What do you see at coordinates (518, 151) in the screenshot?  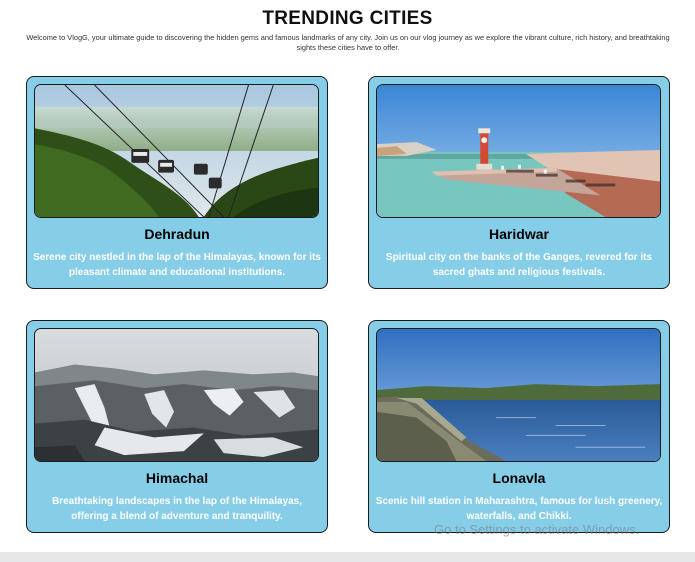 I see `river-ghat-clock-tower-photo` at bounding box center [518, 151].